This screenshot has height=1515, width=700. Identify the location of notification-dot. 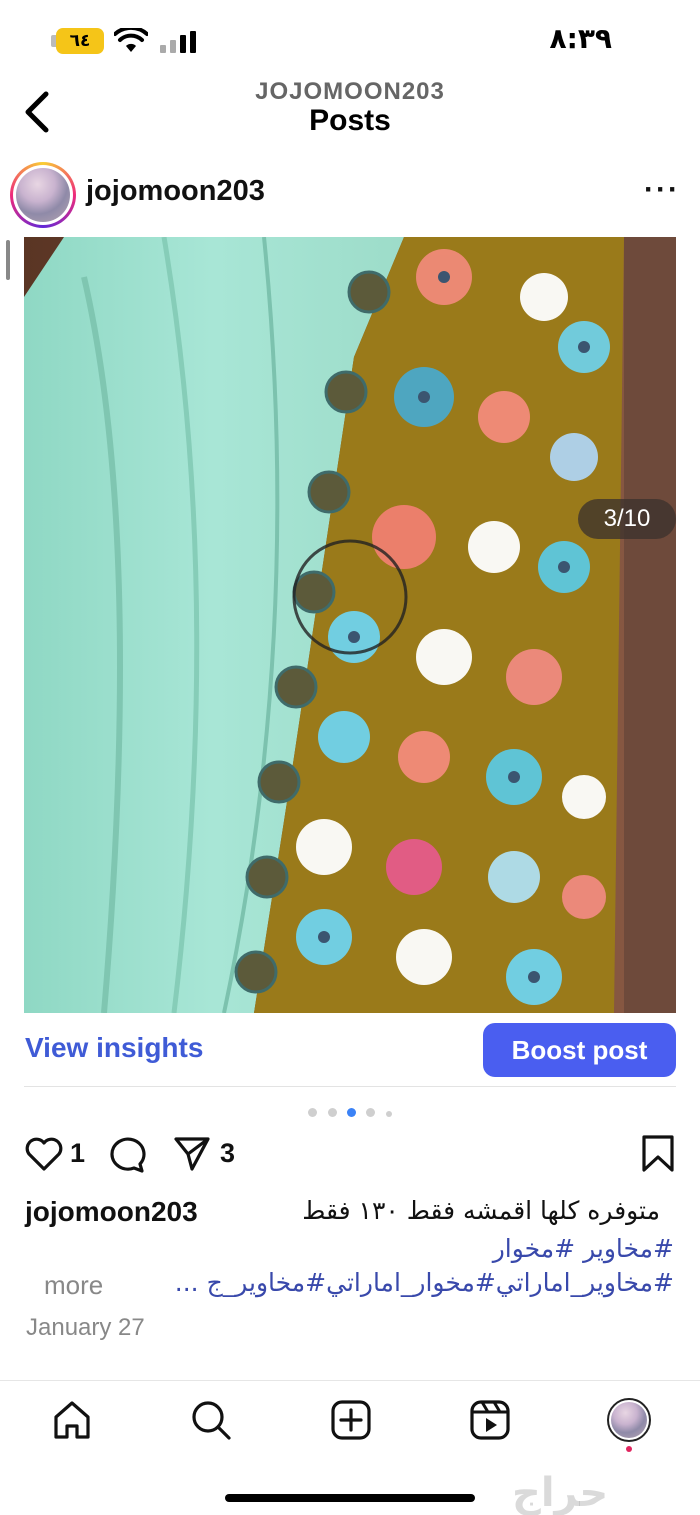
(629, 1449).